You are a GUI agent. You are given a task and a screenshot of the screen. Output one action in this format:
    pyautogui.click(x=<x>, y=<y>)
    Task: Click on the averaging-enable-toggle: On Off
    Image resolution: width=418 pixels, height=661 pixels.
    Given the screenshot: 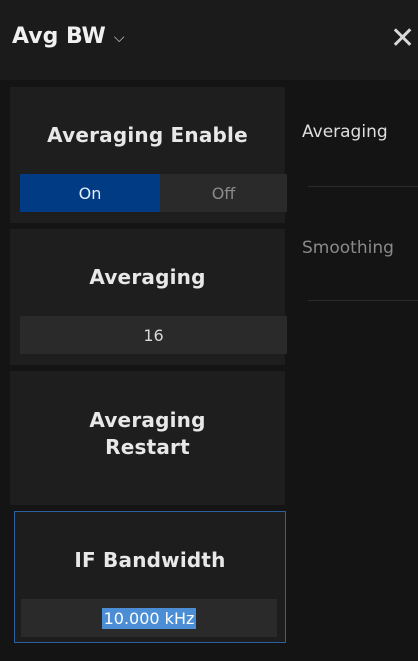 What is the action you would take?
    pyautogui.click(x=153, y=193)
    